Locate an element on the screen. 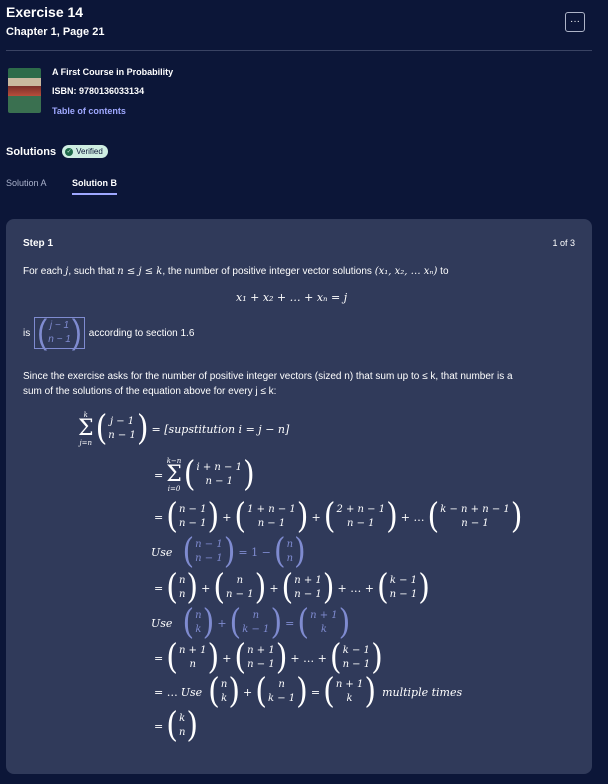 Image resolution: width=608 pixels, height=784 pixels. text: is is located at coordinates (27, 333).